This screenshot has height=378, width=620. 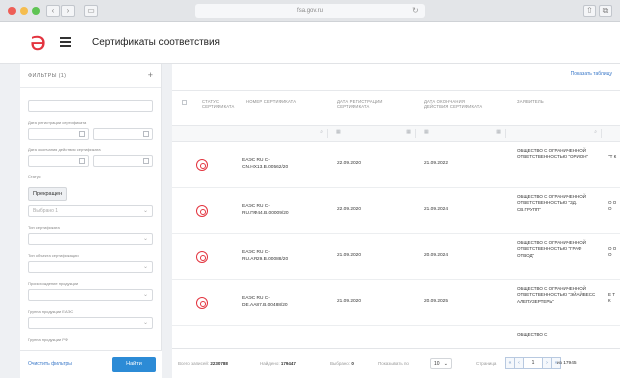 What do you see at coordinates (277, 302) in the screenshot?
I see `cert-number: ЕАЭС RU С-DE.АА87.В.00488/20` at bounding box center [277, 302].